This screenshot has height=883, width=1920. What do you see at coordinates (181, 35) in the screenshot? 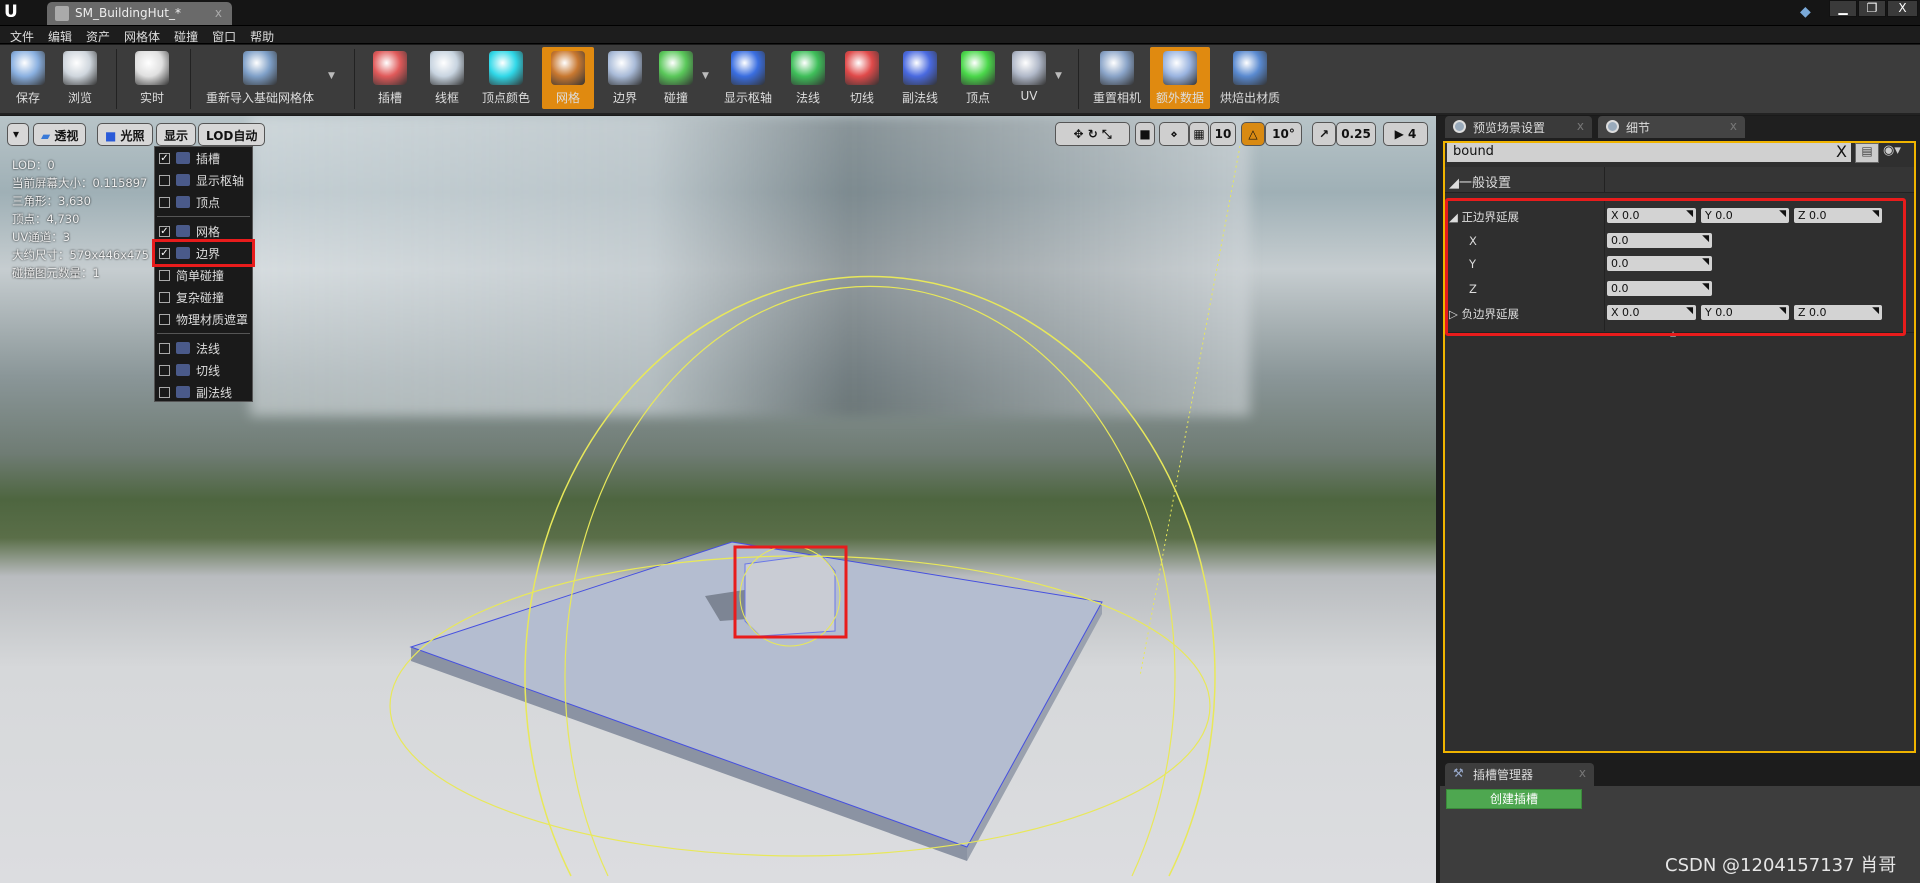
I see `menu-item: 碰撞` at bounding box center [181, 35].